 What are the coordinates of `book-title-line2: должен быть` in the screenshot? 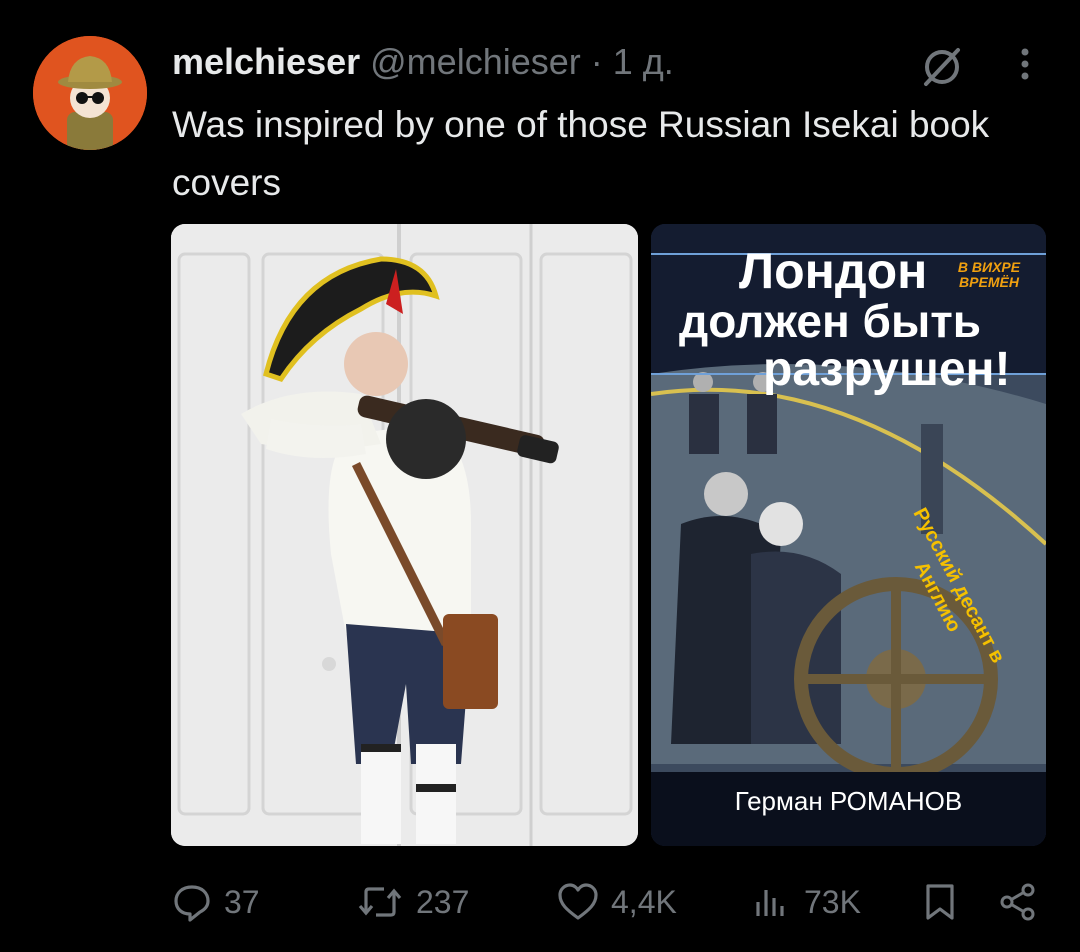 It's located at (830, 321).